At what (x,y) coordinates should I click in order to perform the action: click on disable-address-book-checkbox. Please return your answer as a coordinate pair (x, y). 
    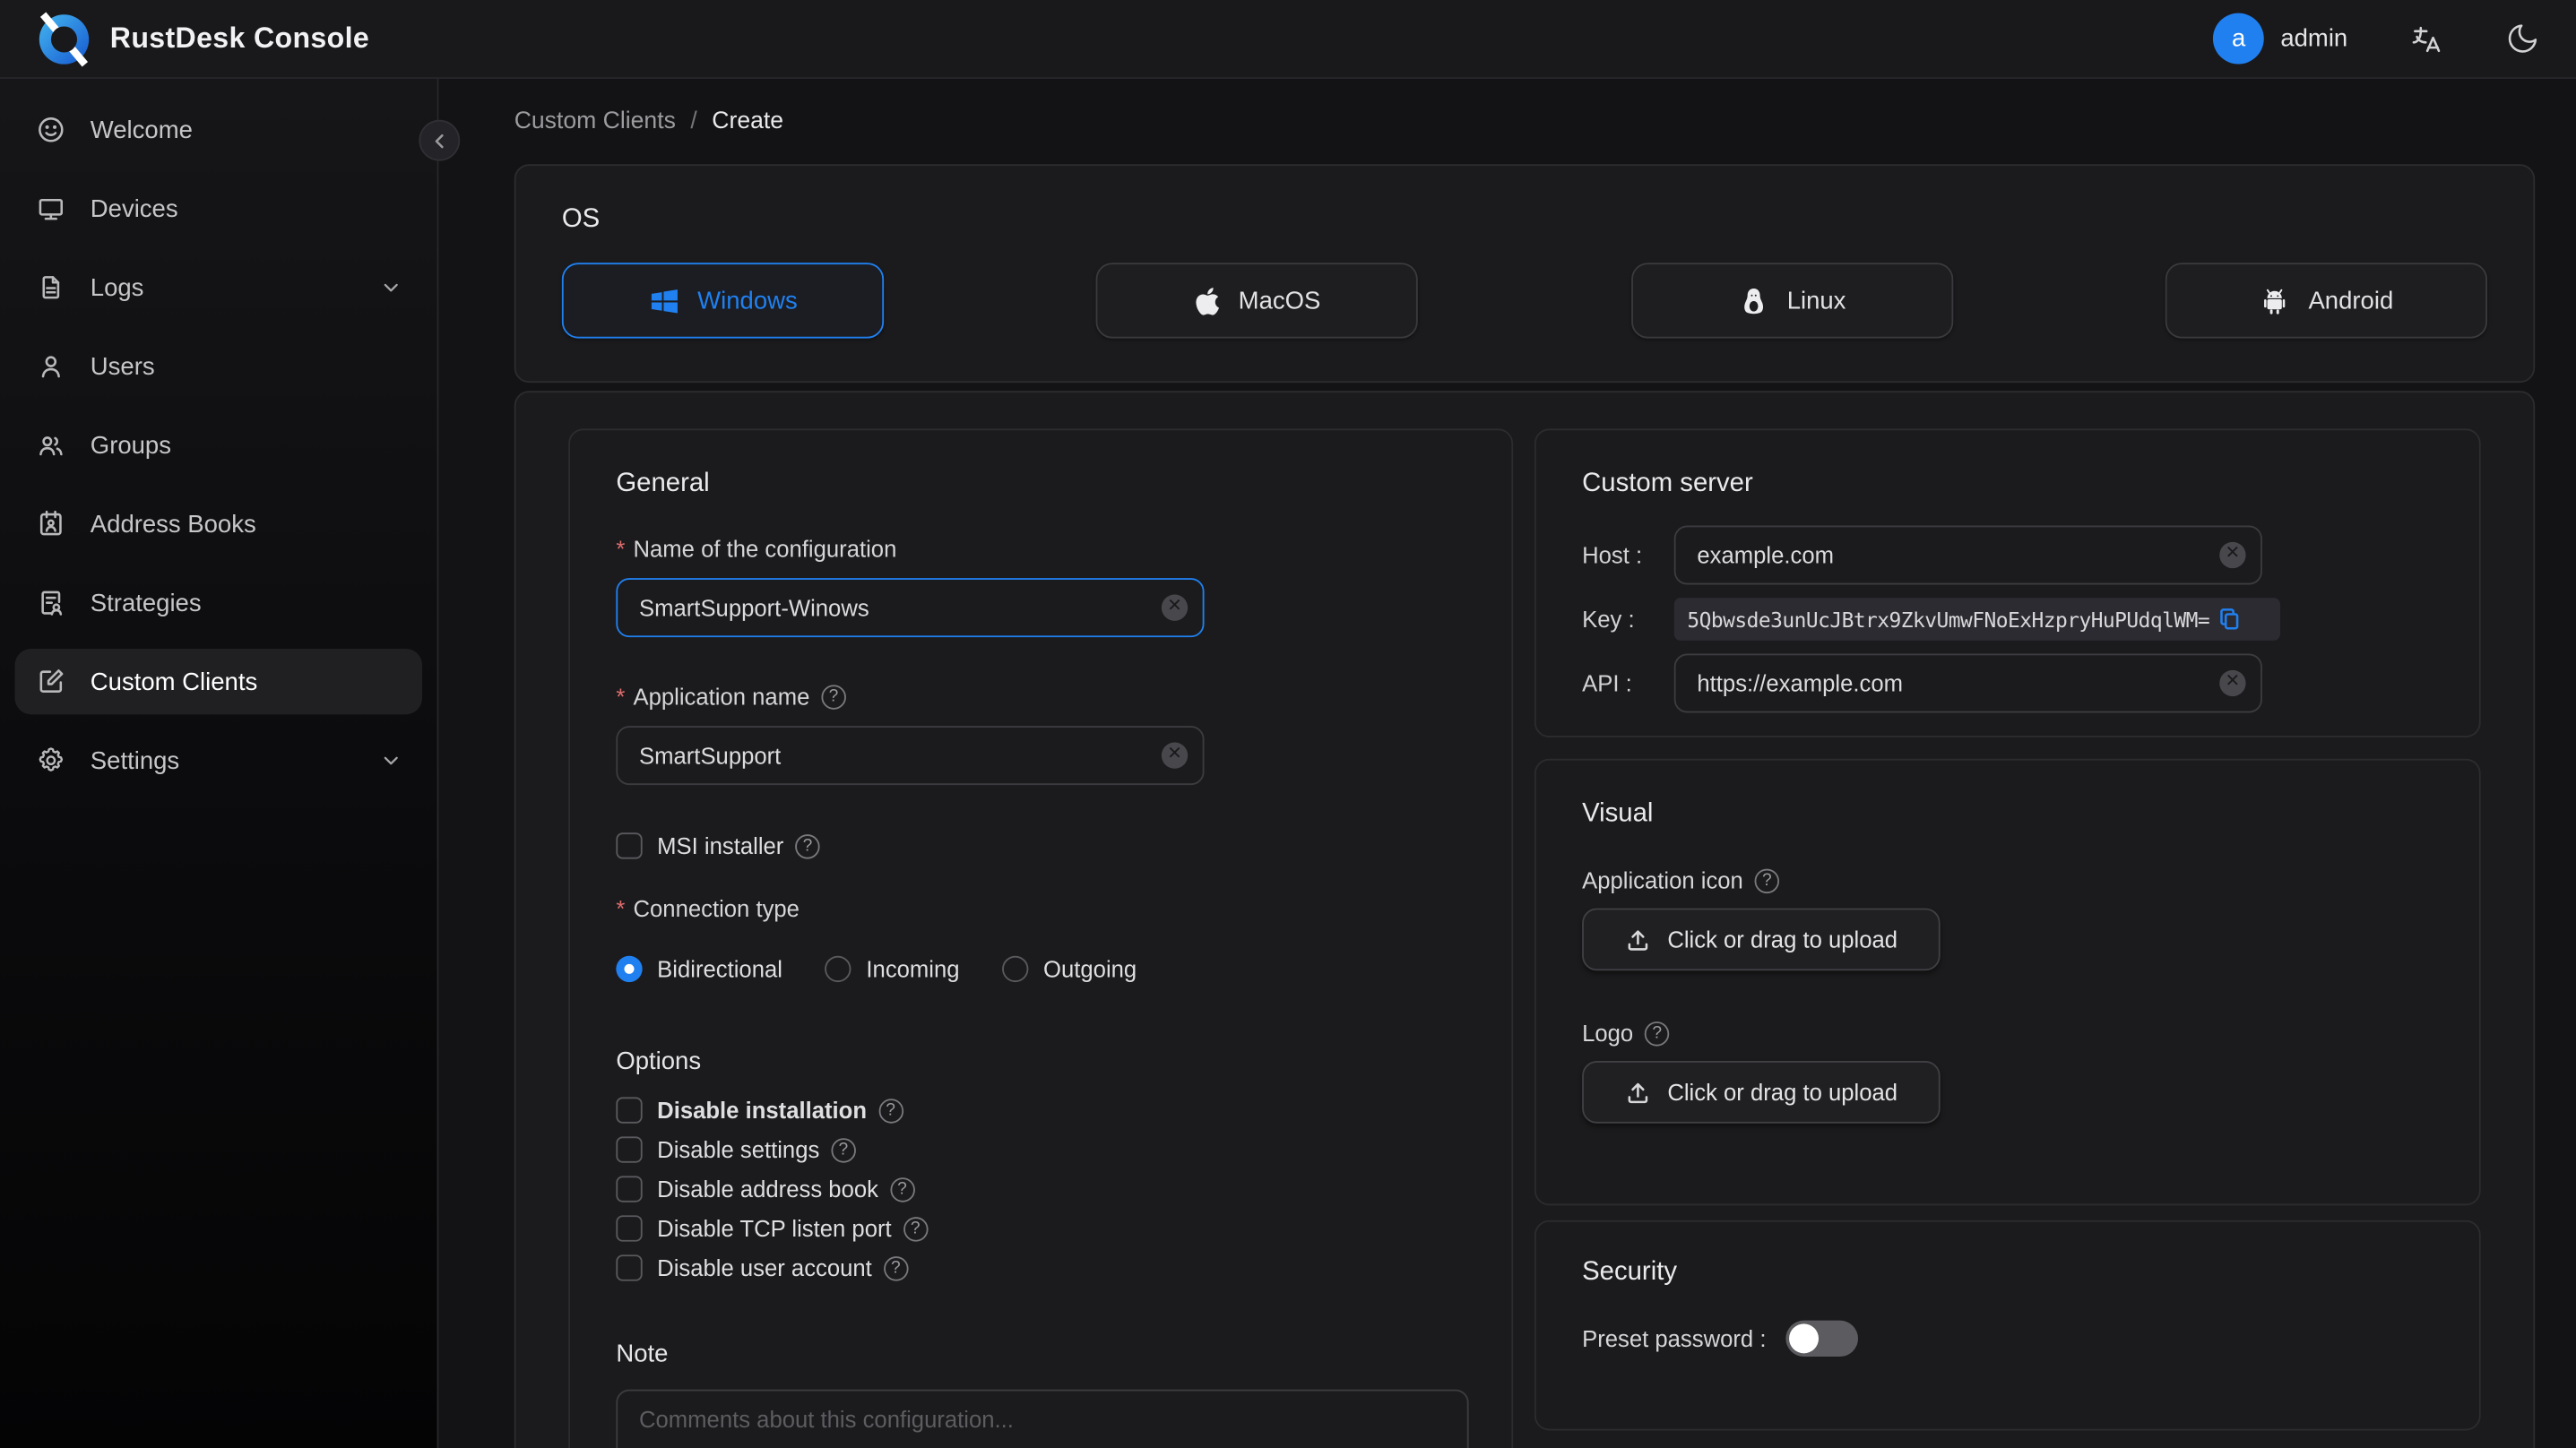
    Looking at the image, I should click on (629, 1189).